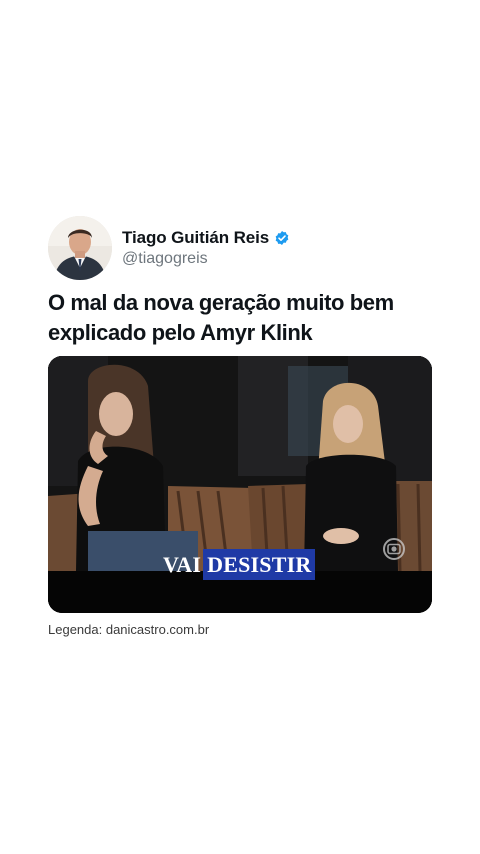 Image resolution: width=480 pixels, height=854 pixels. I want to click on name-row: Tiago Guitián Reis, so click(206, 238).